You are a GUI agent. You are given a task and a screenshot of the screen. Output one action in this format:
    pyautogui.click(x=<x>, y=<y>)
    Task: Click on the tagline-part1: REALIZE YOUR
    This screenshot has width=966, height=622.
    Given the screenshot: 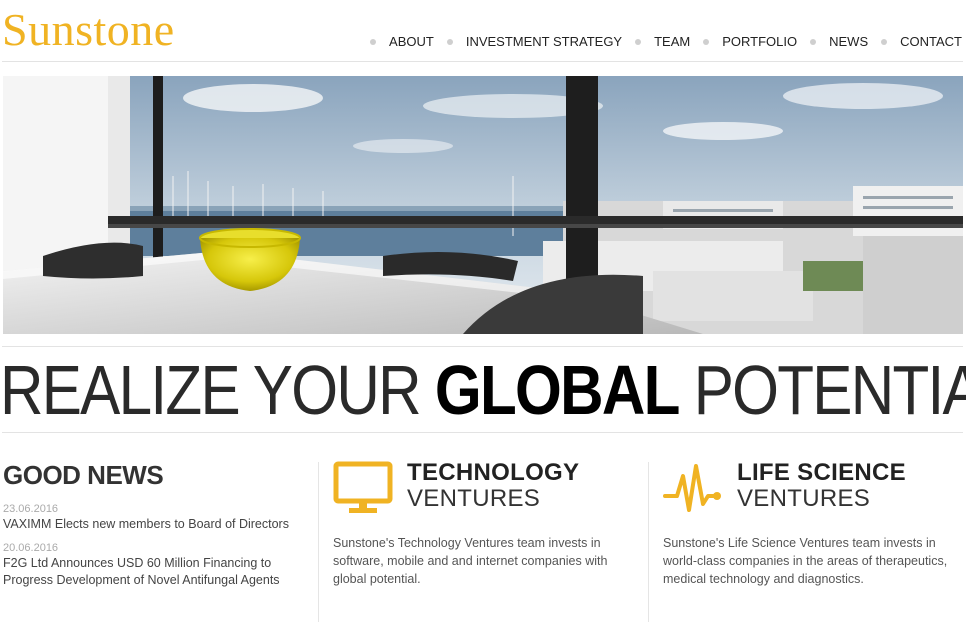 What is the action you would take?
    pyautogui.click(x=217, y=390)
    